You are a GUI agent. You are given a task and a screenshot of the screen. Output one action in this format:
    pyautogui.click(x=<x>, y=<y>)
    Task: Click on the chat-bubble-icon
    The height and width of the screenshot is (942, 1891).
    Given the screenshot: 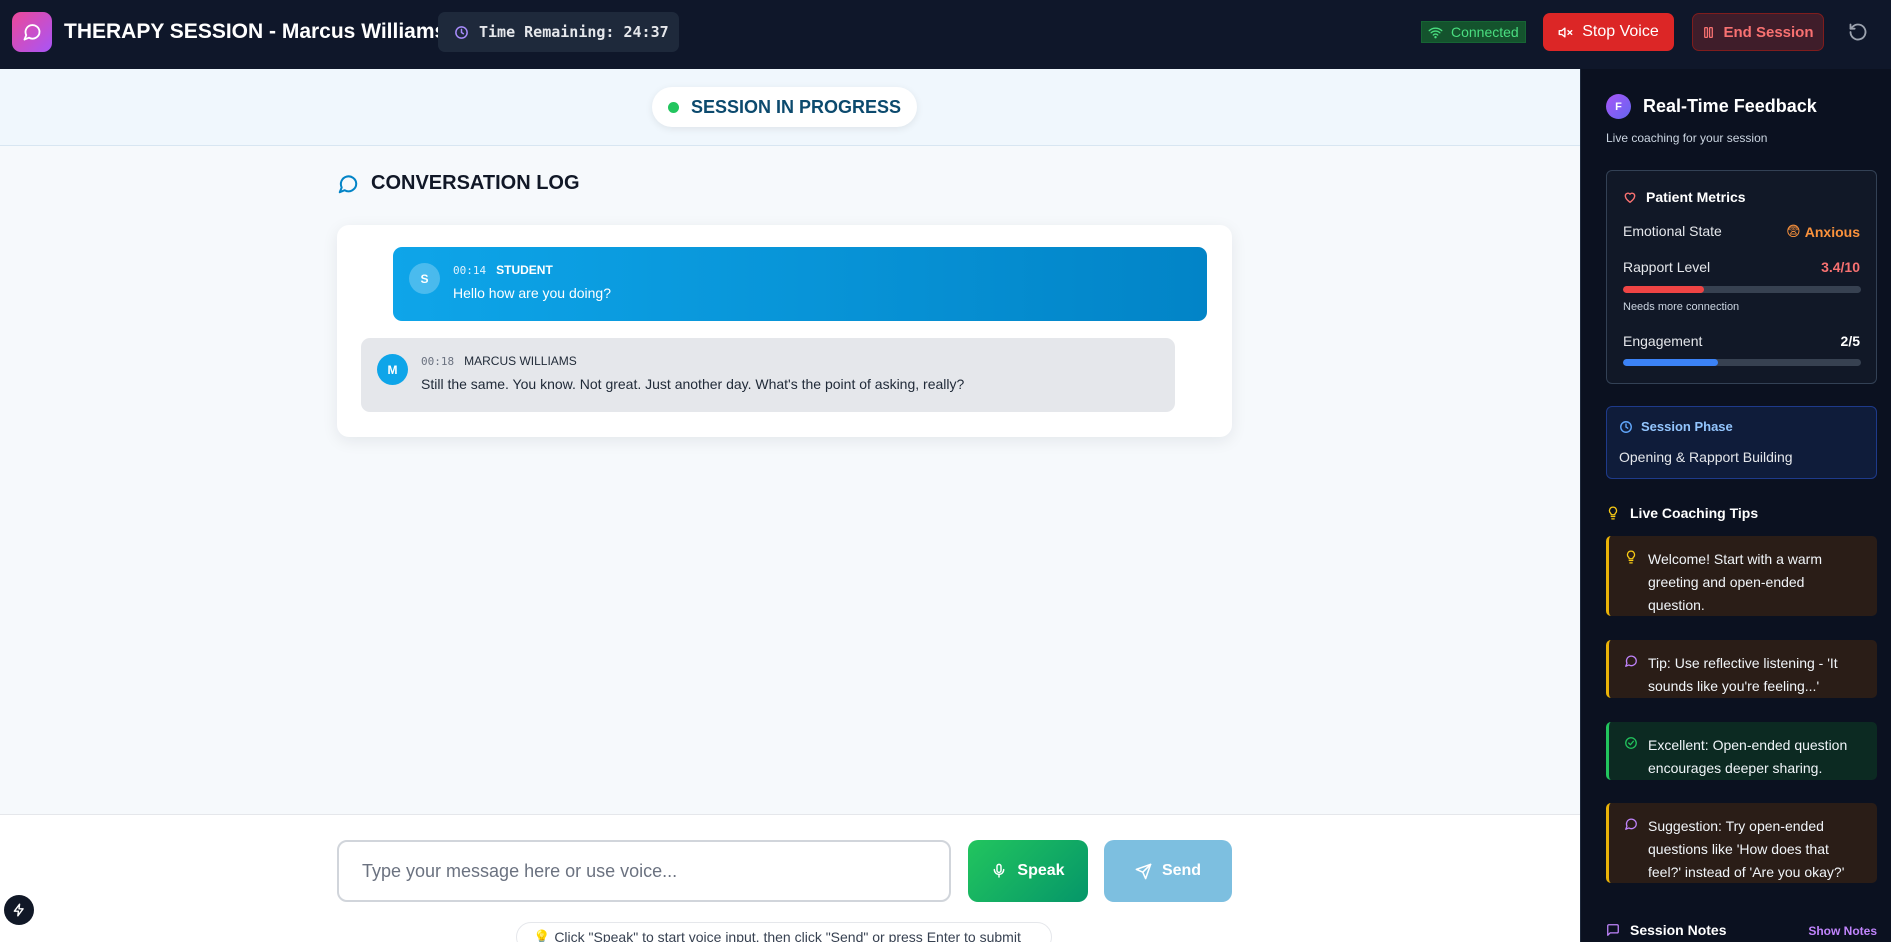 What is the action you would take?
    pyautogui.click(x=32, y=32)
    